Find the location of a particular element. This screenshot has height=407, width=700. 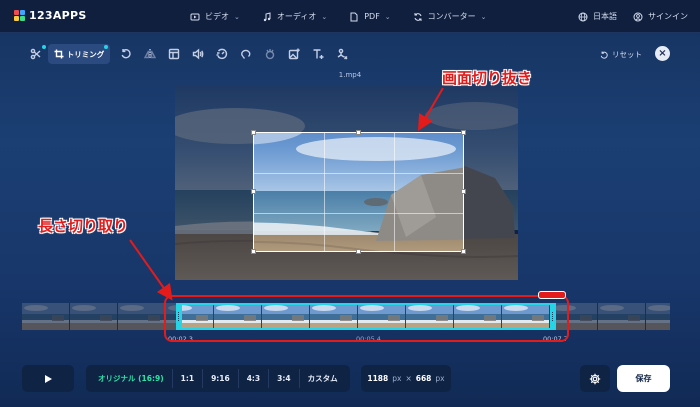

video-icon is located at coordinates (195, 16).